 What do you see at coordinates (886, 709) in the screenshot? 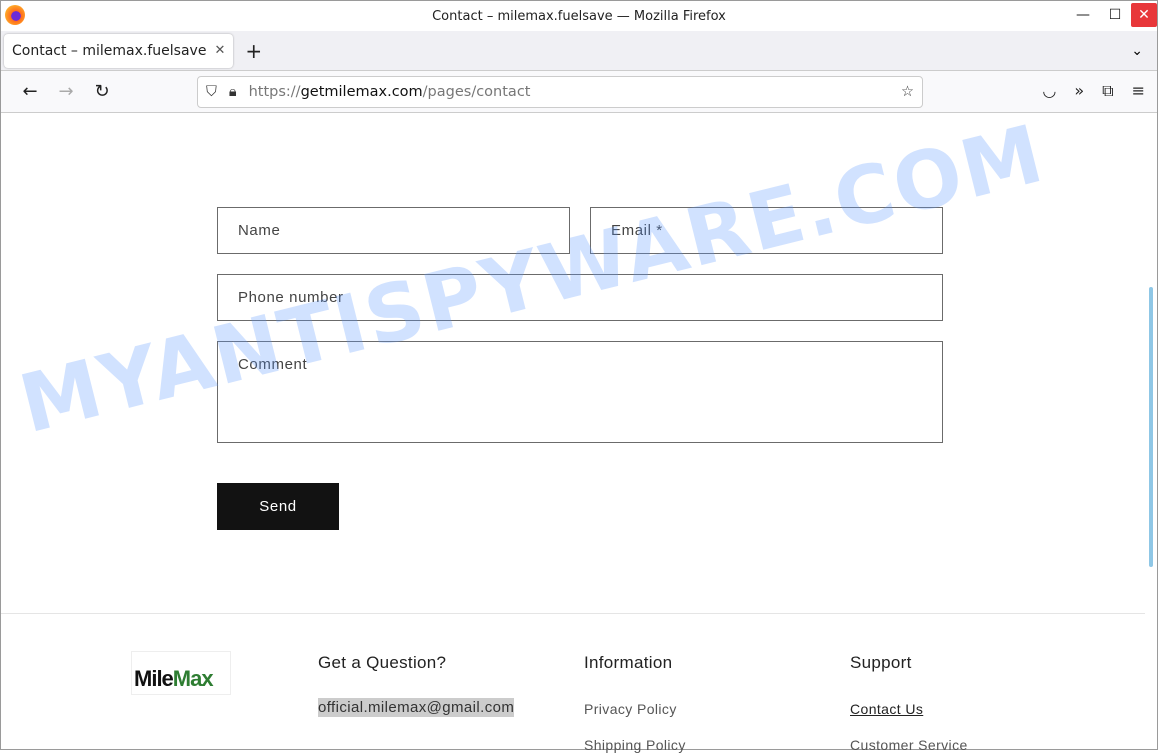
I see `contact-us-link: Contact Us` at bounding box center [886, 709].